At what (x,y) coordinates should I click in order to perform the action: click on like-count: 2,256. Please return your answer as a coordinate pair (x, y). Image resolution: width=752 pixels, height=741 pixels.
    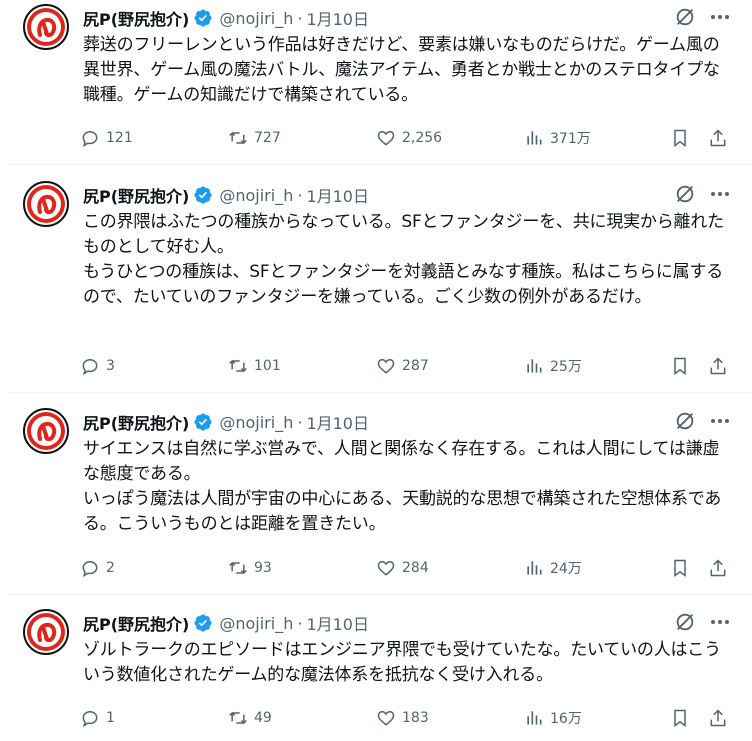
    Looking at the image, I should click on (422, 138).